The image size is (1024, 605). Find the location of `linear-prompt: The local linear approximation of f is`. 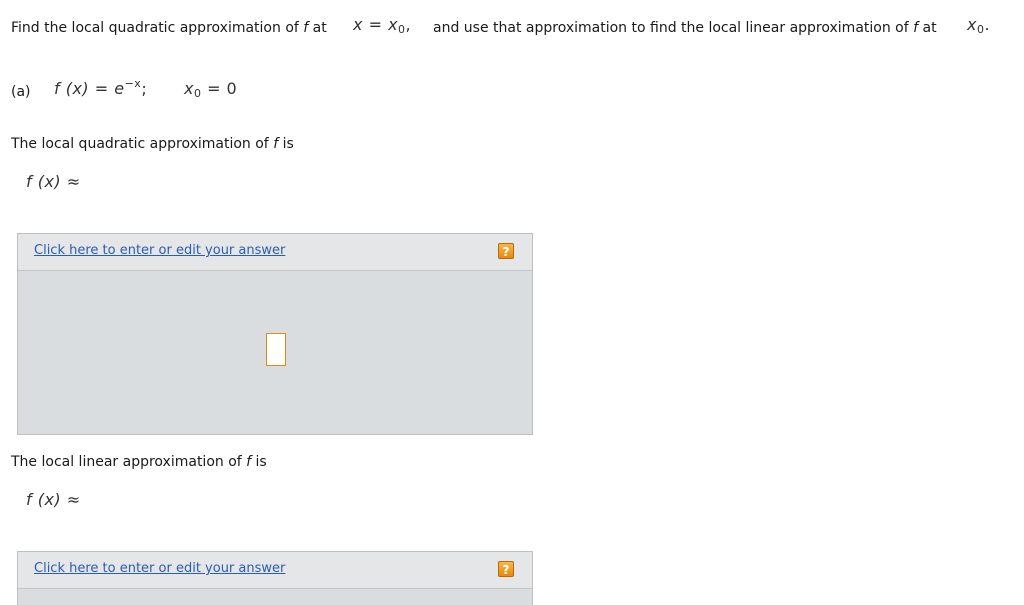

linear-prompt: The local linear approximation of f is is located at coordinates (139, 462).